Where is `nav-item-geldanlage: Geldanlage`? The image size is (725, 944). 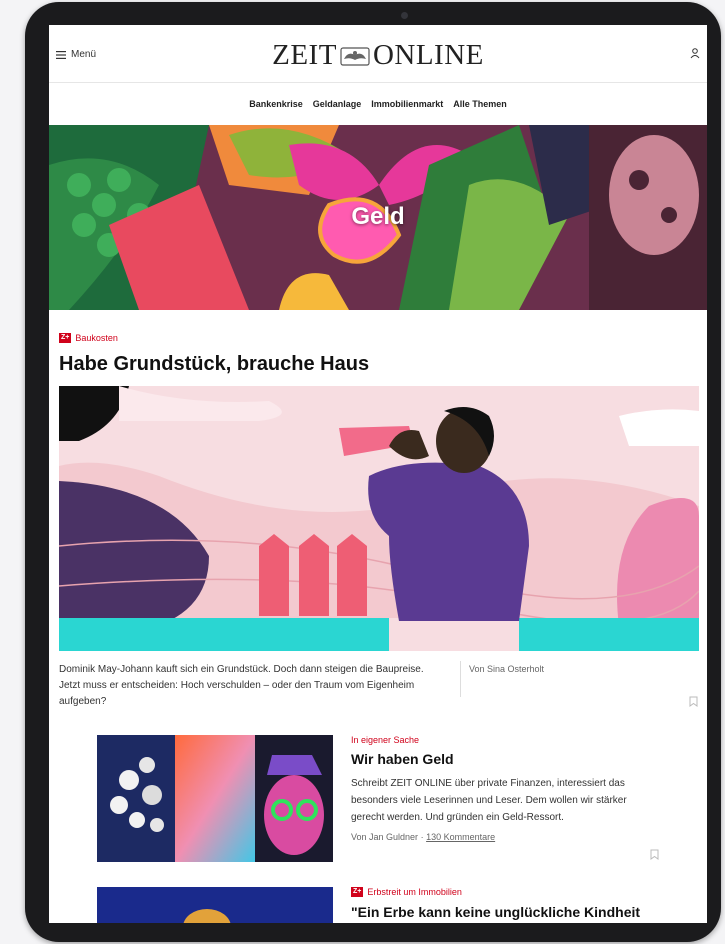
nav-item-geldanlage: Geldanlage is located at coordinates (337, 104).